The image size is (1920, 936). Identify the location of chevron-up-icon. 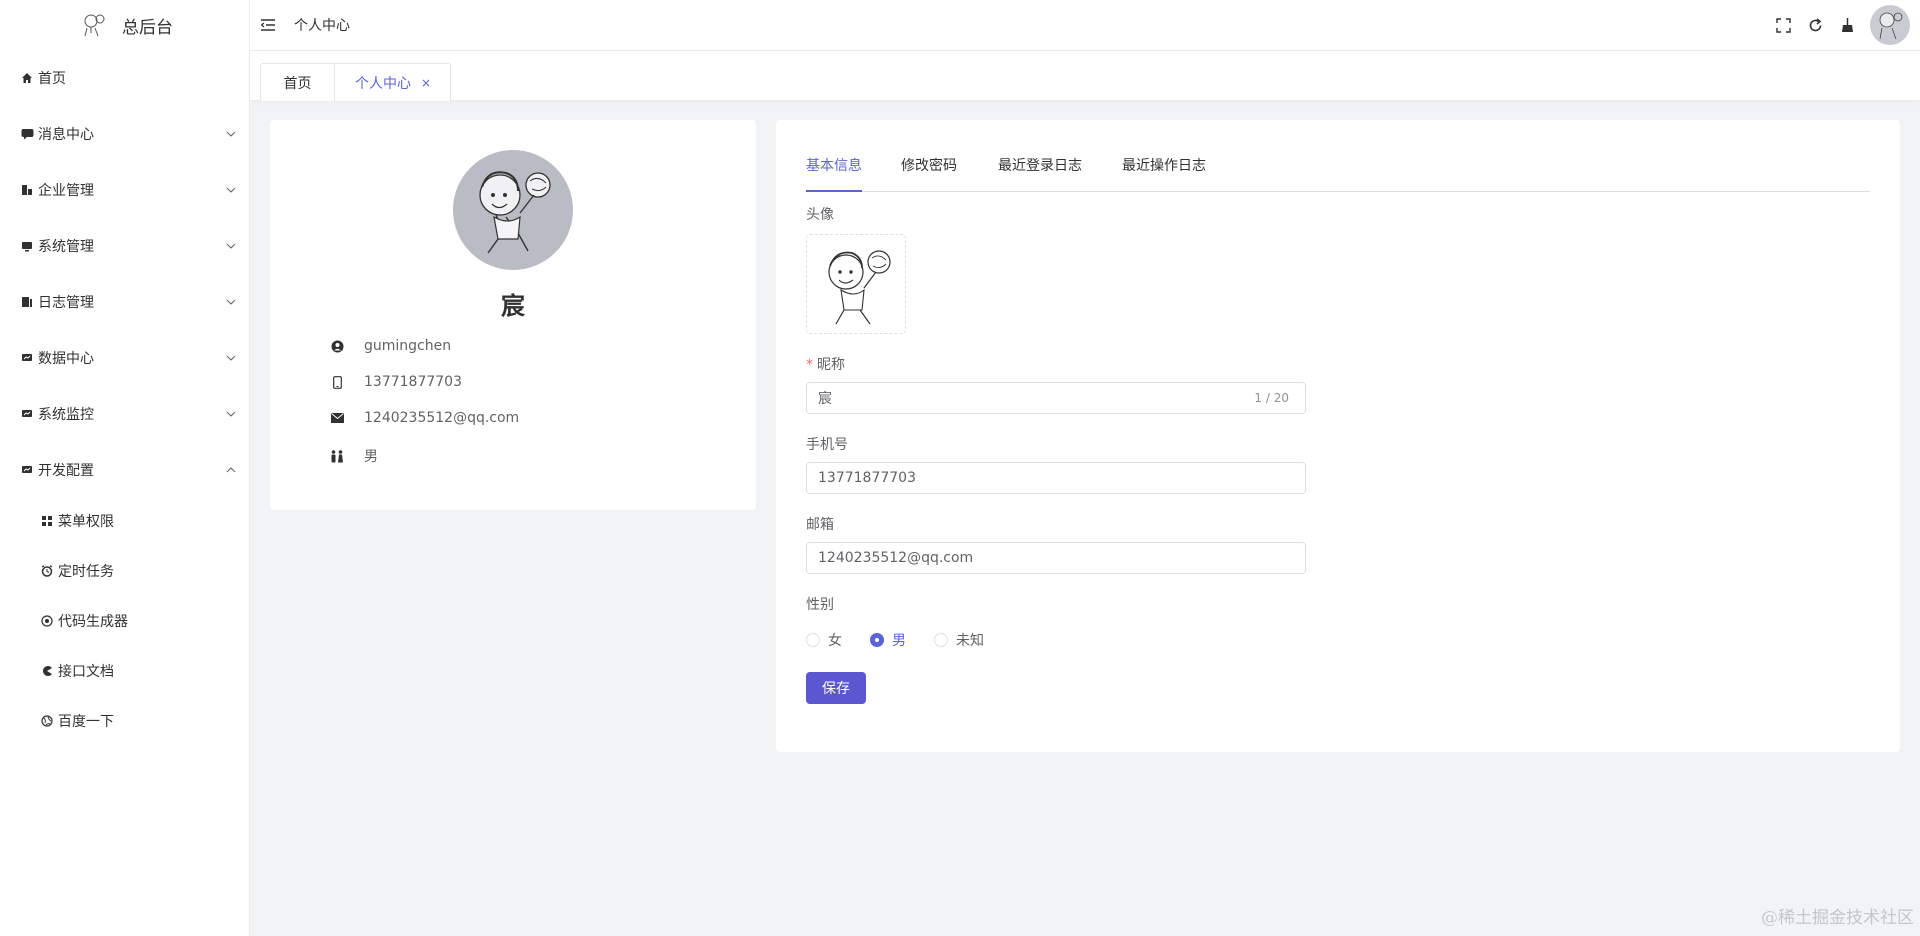
(231, 470).